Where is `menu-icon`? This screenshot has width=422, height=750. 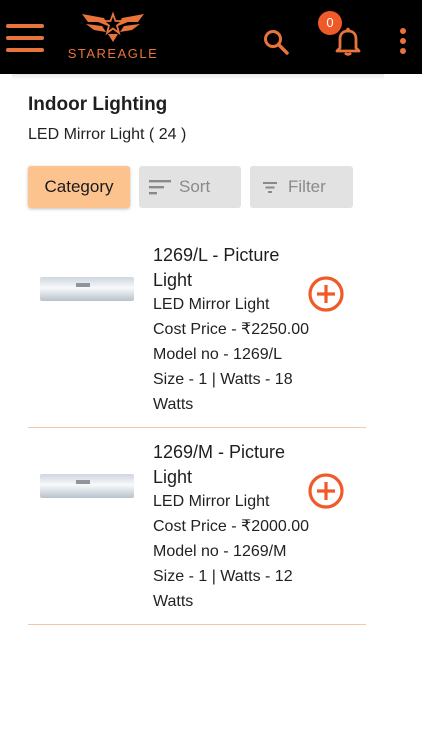 menu-icon is located at coordinates (25, 39).